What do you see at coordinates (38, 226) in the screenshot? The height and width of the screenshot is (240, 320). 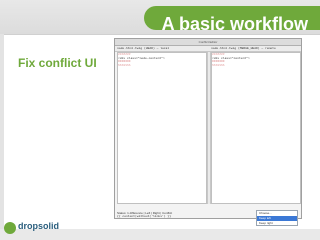 I see `logo-text: dropsolid` at bounding box center [38, 226].